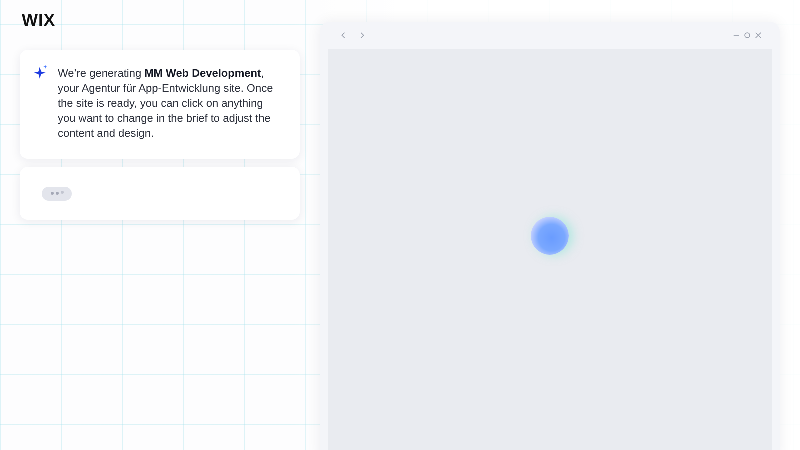 The height and width of the screenshot is (450, 800). What do you see at coordinates (747, 35) in the screenshot?
I see `maximize-icon` at bounding box center [747, 35].